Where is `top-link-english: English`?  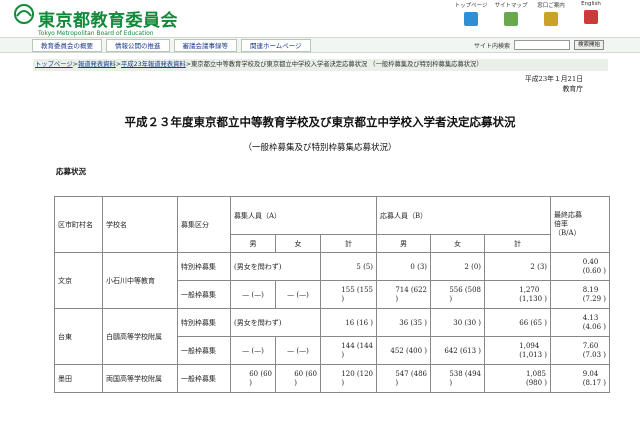 top-link-english: English is located at coordinates (591, 13).